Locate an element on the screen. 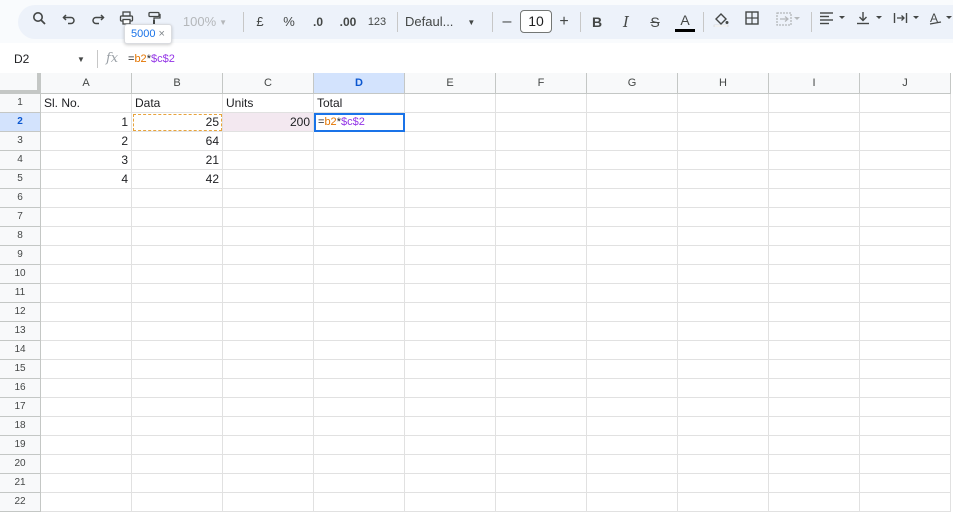 The height and width of the screenshot is (514, 953). cell-a16 is located at coordinates (86, 388).